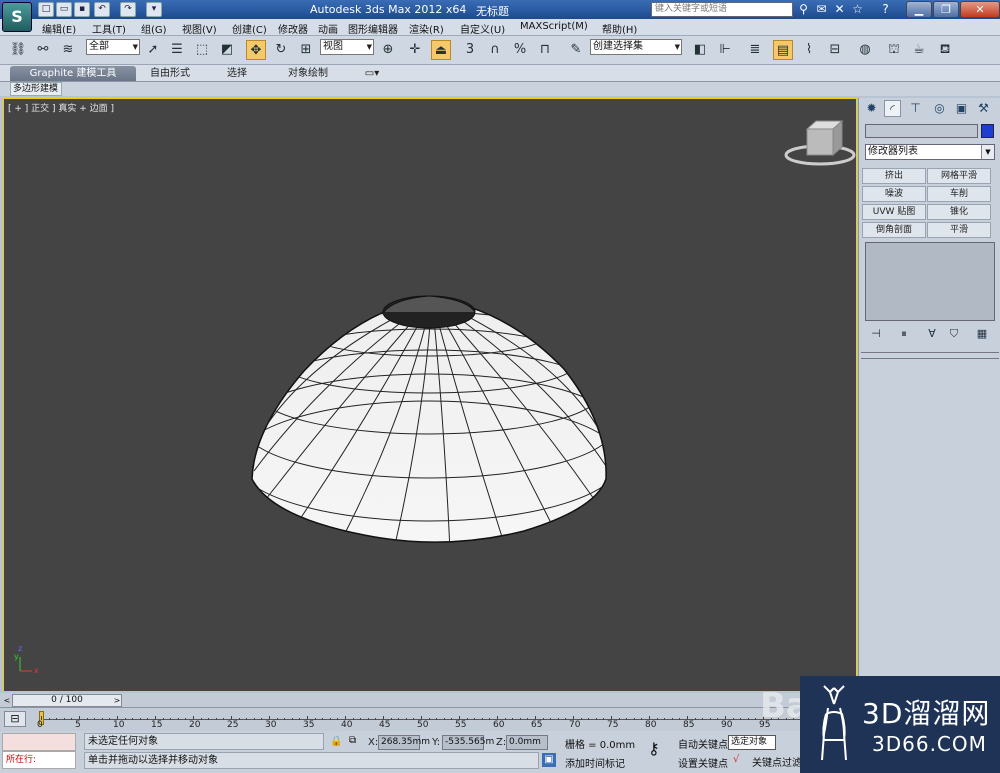  What do you see at coordinates (170, 73) in the screenshot?
I see `tab-freeform: 自由形式` at bounding box center [170, 73].